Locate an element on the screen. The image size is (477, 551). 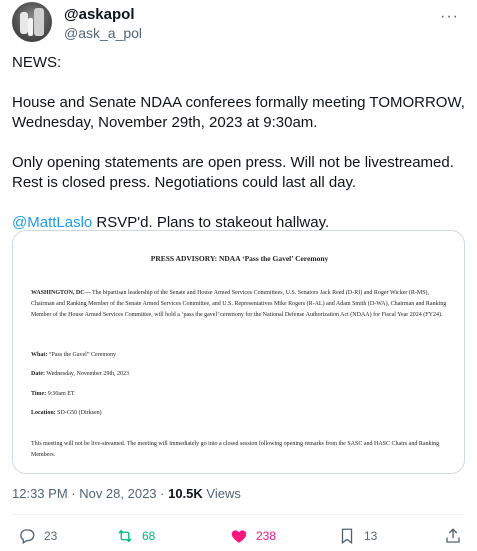
bookmark-count: 13 is located at coordinates (371, 536).